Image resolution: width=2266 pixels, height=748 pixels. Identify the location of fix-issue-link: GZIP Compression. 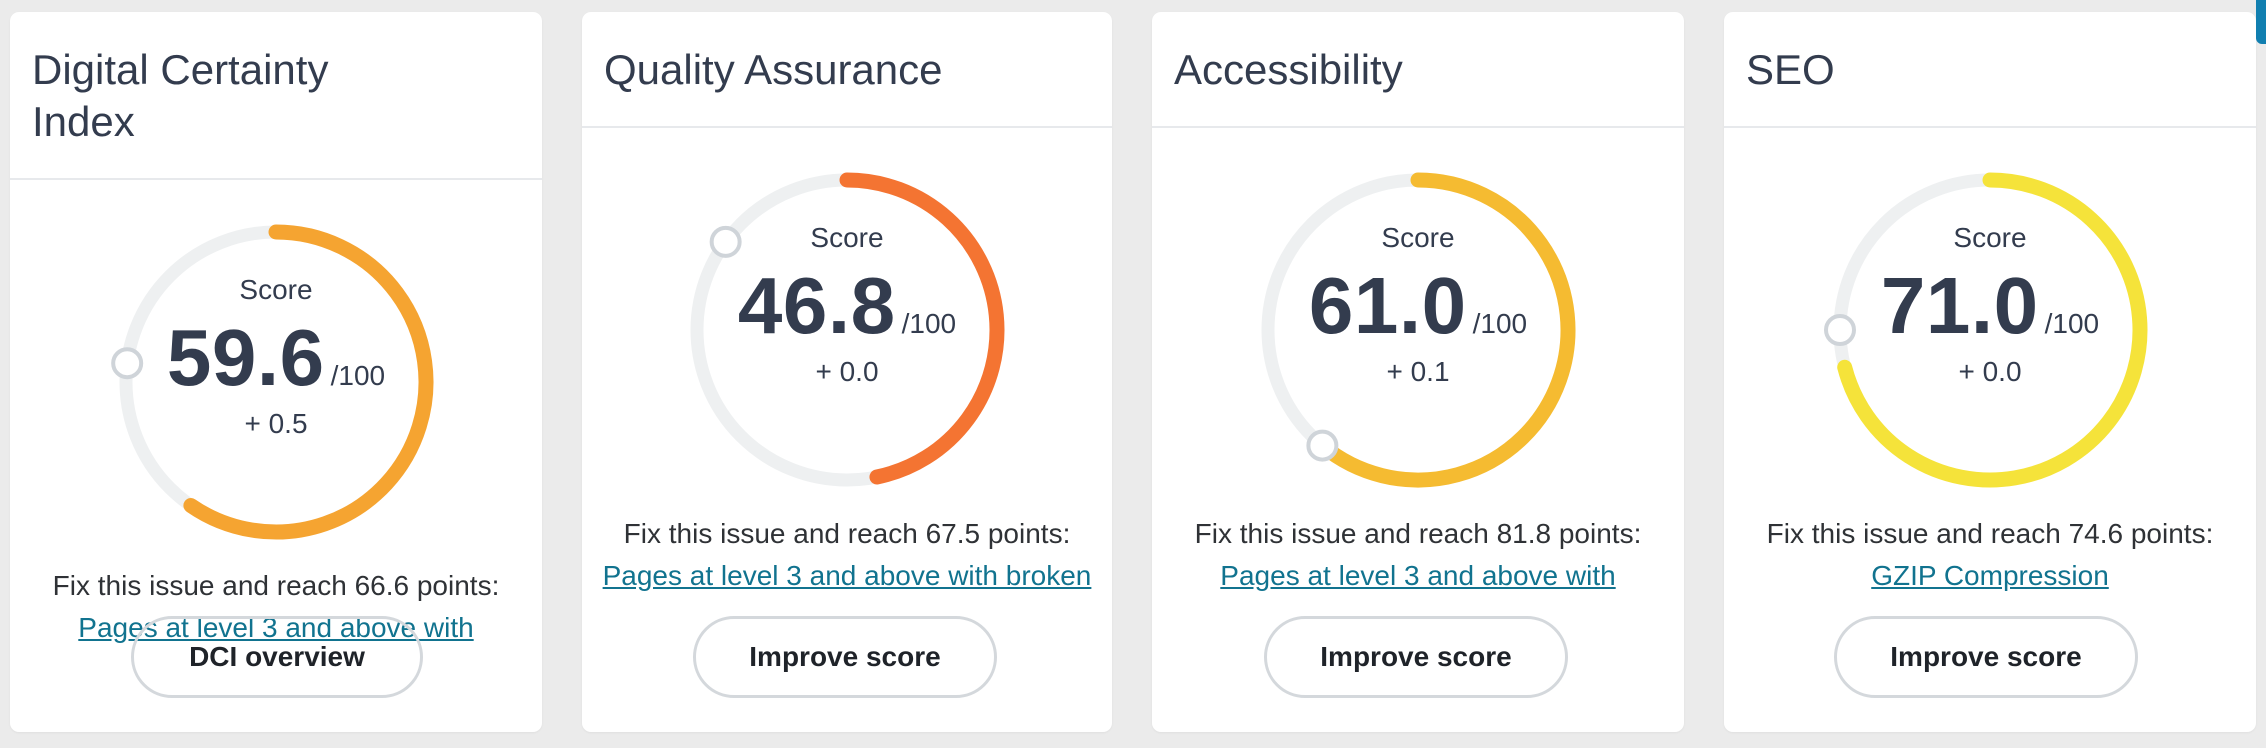
(1990, 576).